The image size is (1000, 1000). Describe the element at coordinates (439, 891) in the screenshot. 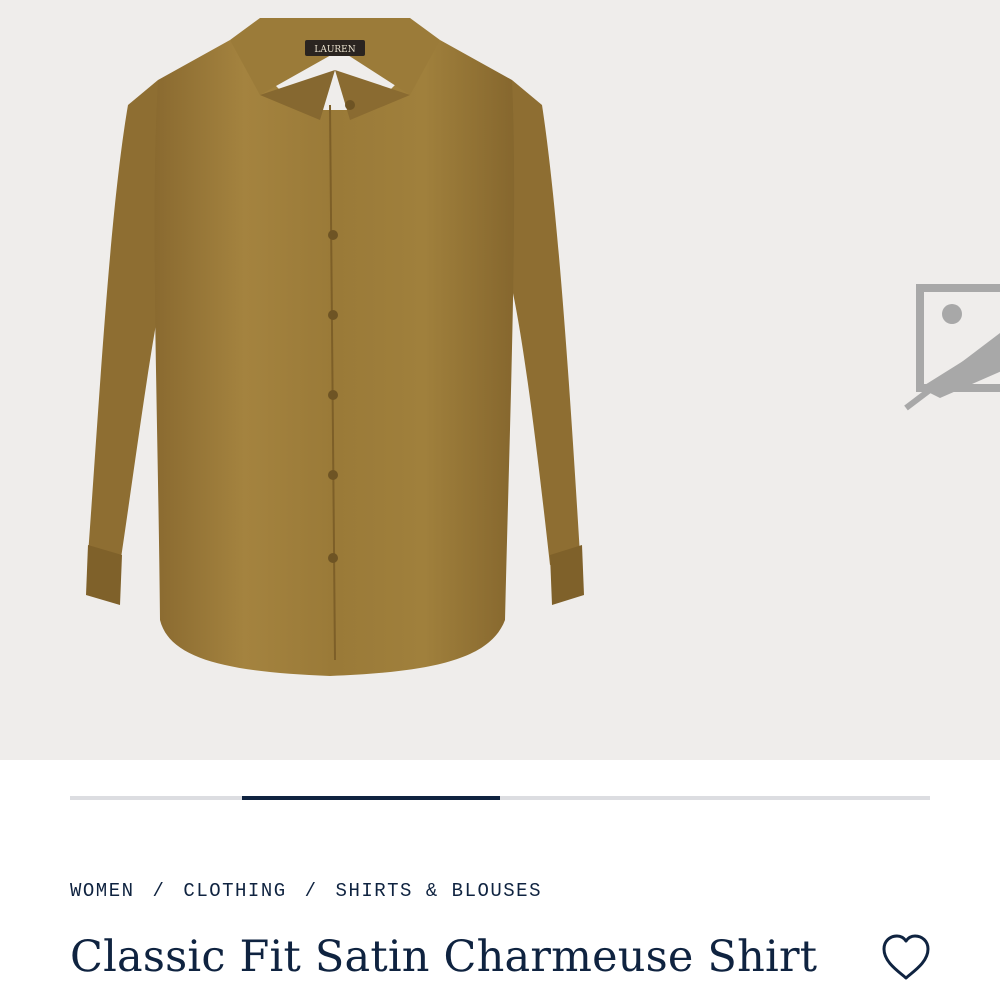

I see `breadcrumb-shirts-blouses: SHIRTS & BLOUSES` at that location.